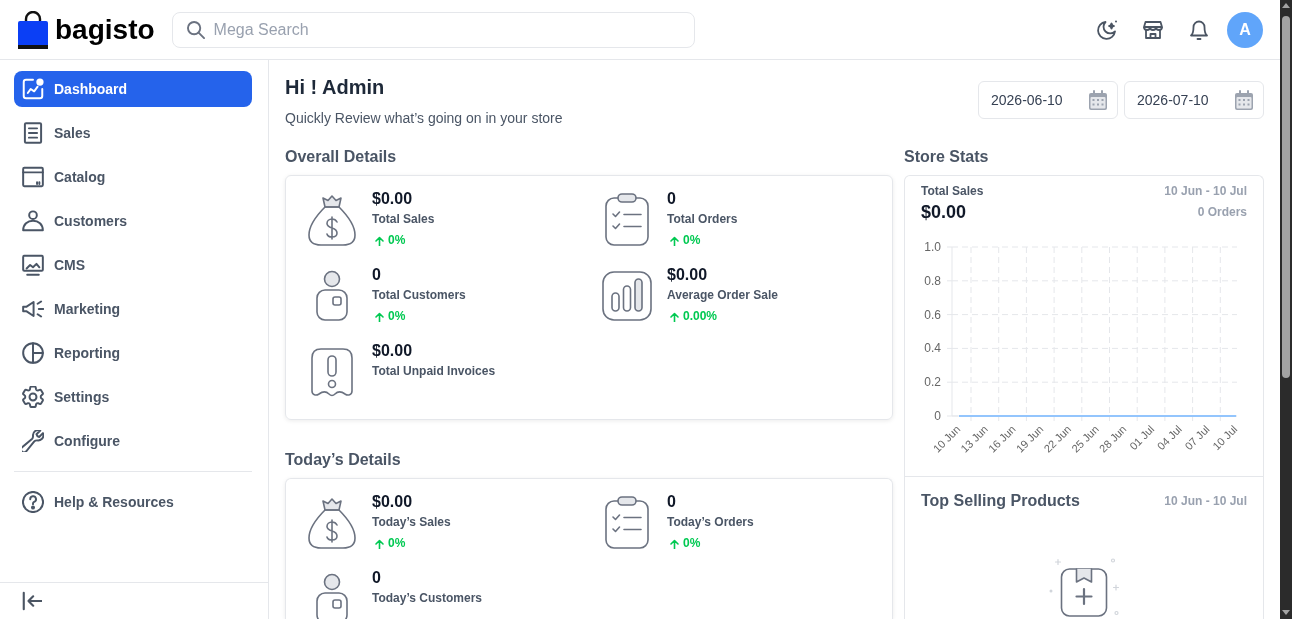  Describe the element at coordinates (133, 221) in the screenshot. I see `sidebar-item: Customers` at that location.